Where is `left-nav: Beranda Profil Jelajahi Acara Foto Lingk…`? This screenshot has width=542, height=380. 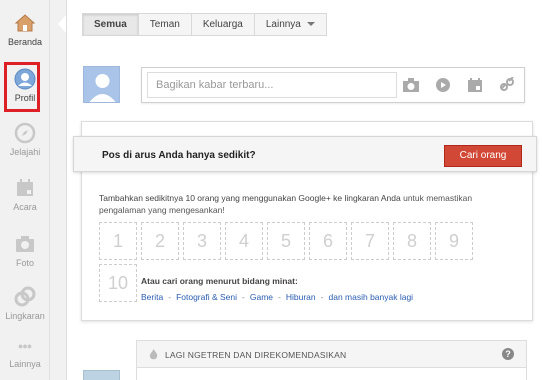
left-nav: Beranda Profil Jelajahi Acara Foto Lingk… is located at coordinates (25, 190).